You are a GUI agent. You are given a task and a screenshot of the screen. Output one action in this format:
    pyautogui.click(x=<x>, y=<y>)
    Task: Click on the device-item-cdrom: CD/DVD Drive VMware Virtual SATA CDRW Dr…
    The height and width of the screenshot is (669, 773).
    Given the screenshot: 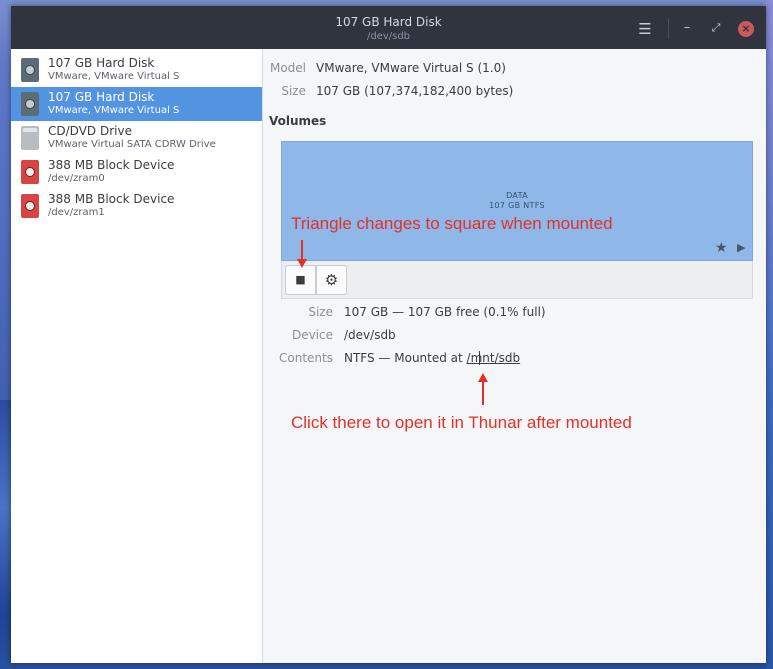 What is the action you would take?
    pyautogui.click(x=136, y=138)
    